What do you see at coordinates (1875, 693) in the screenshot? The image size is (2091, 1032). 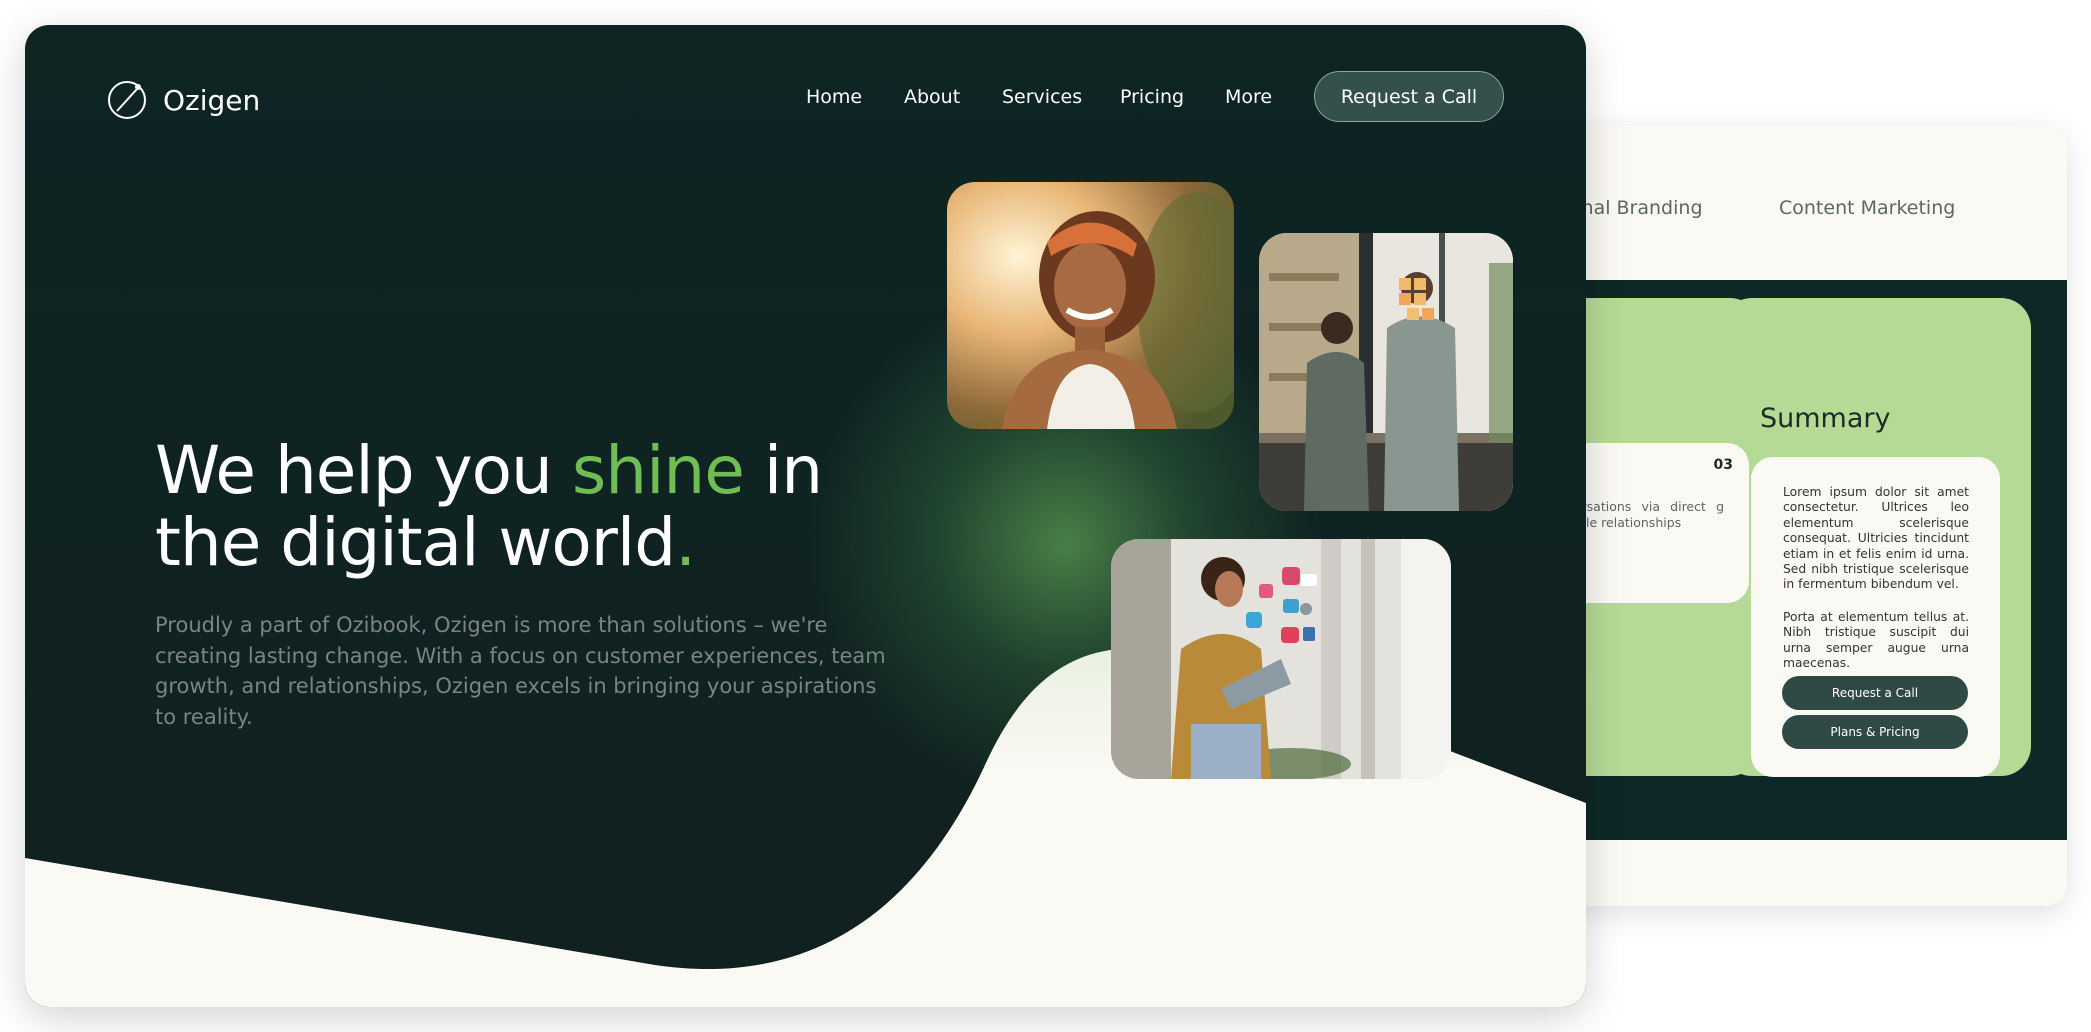 I see `summary-request-call-button: Request a Call` at bounding box center [1875, 693].